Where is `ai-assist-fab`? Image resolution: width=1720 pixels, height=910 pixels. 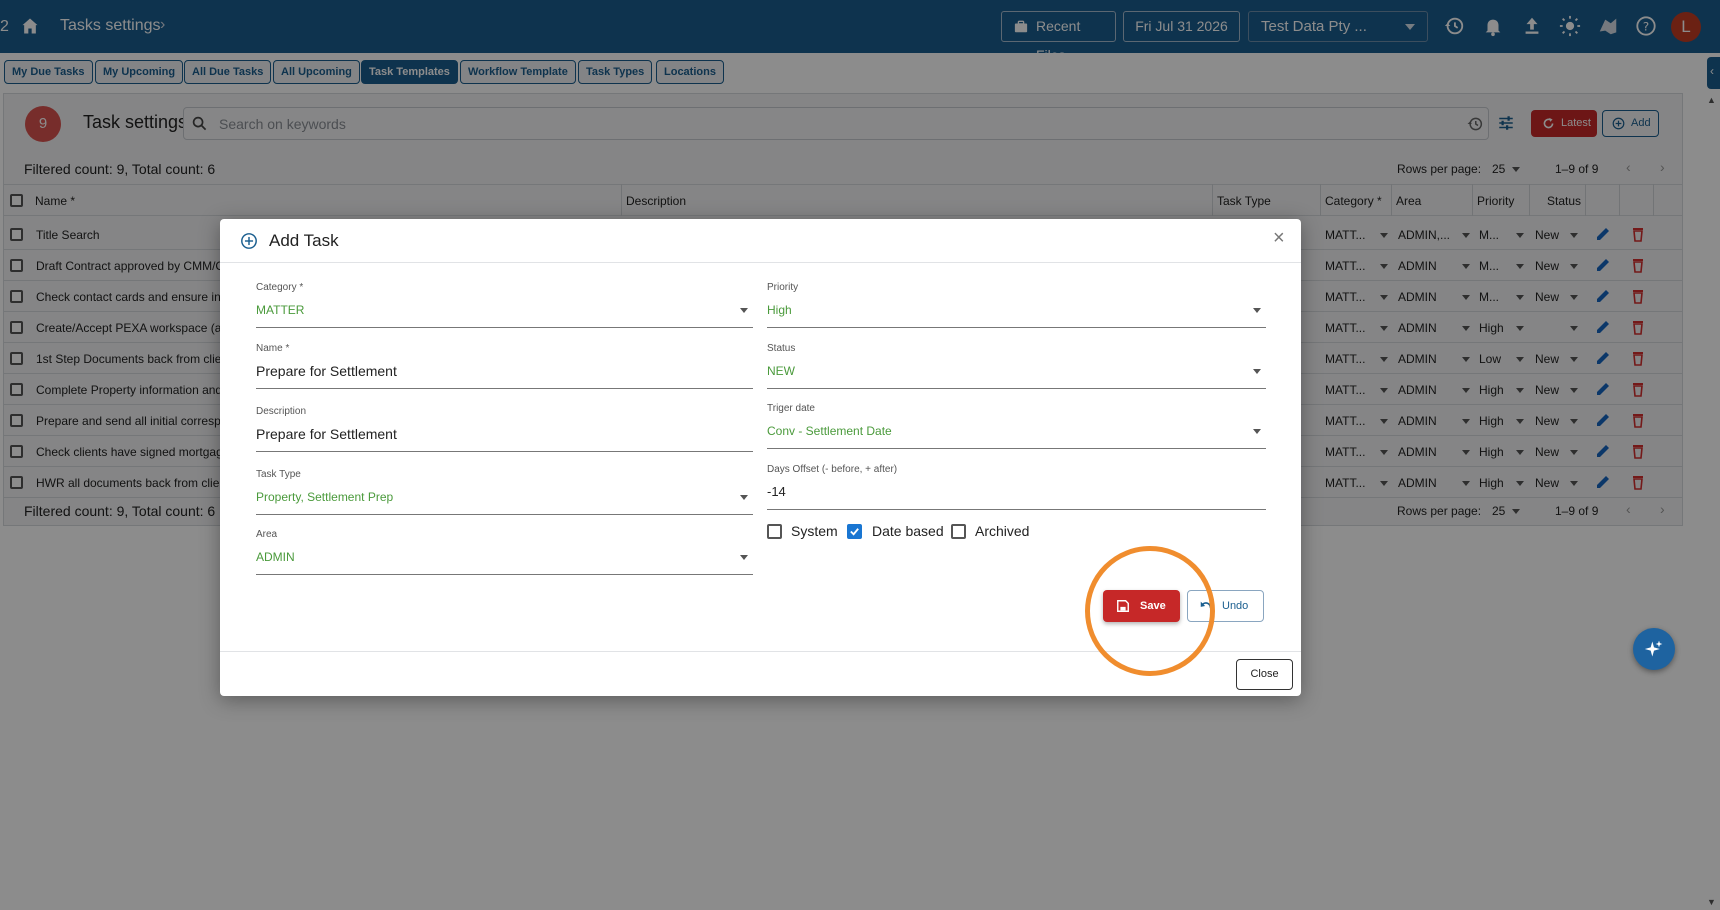
ai-assist-fab is located at coordinates (1654, 649).